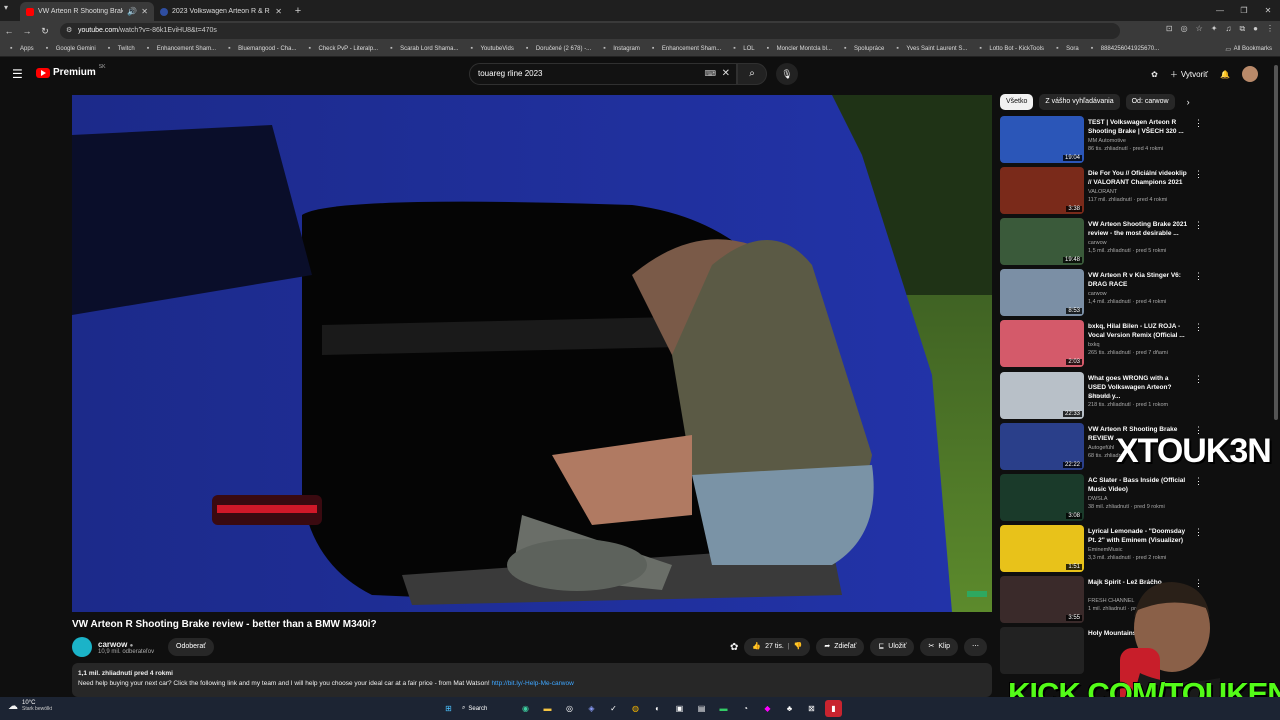  I want to click on profile-icon: ●, so click(1255, 29).